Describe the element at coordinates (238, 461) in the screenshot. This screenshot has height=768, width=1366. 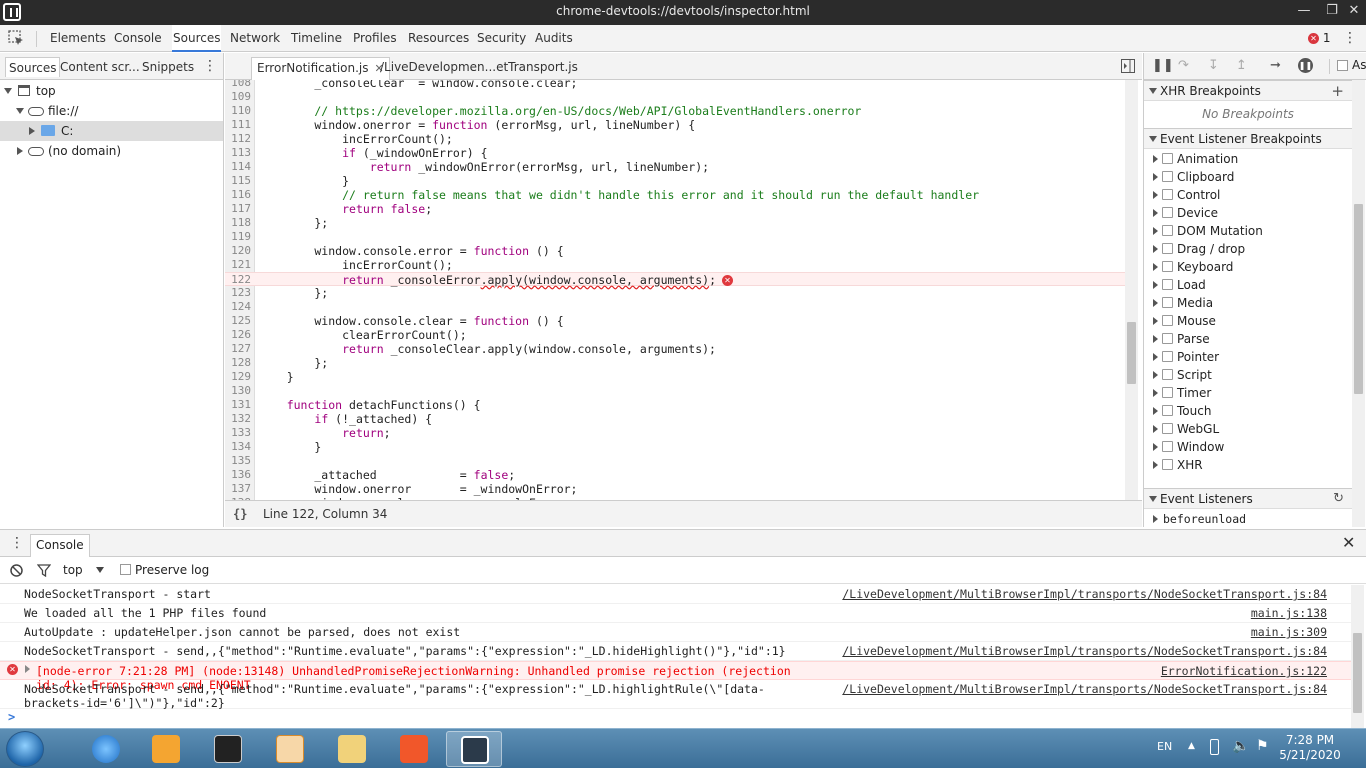
I see `line-number: 135` at that location.